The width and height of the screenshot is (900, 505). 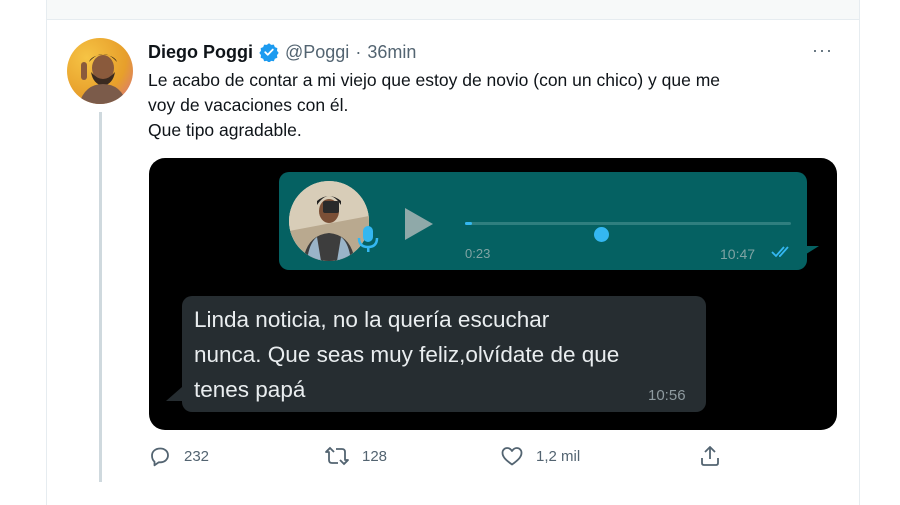 I want to click on like-button: 1,2 mil, so click(x=540, y=456).